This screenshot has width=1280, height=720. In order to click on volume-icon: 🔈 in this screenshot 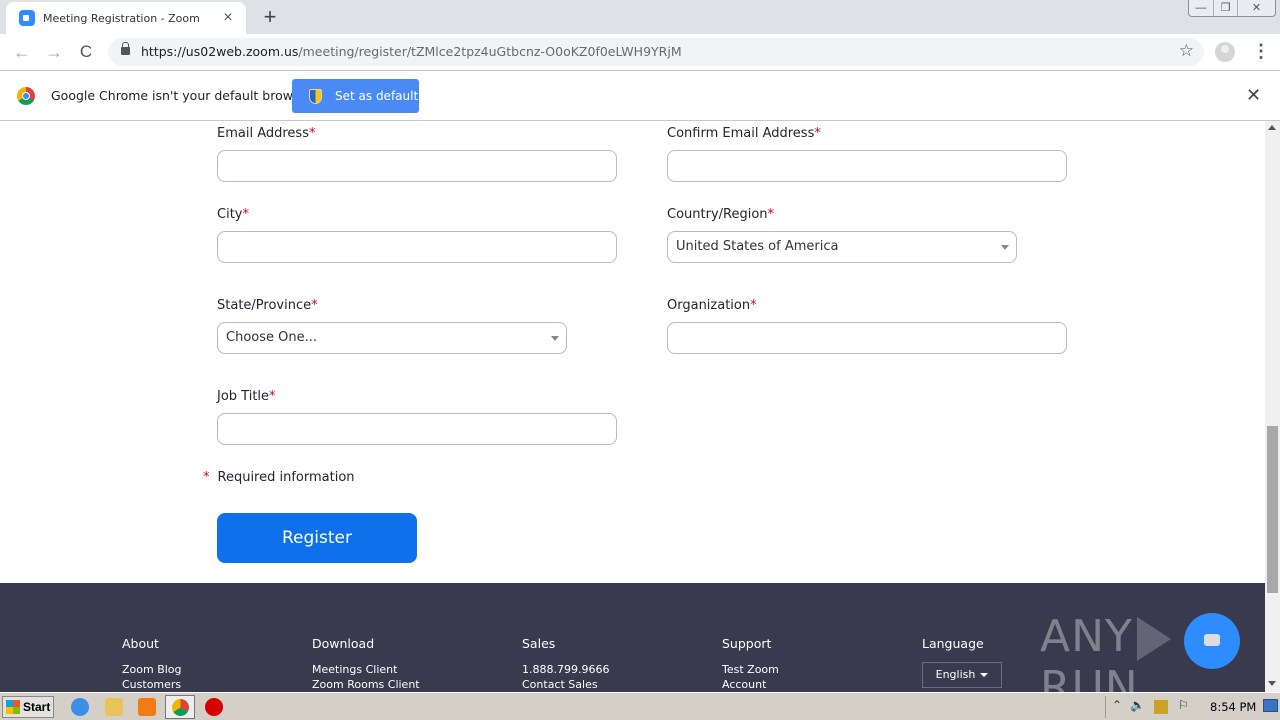, I will do `click(1137, 705)`.